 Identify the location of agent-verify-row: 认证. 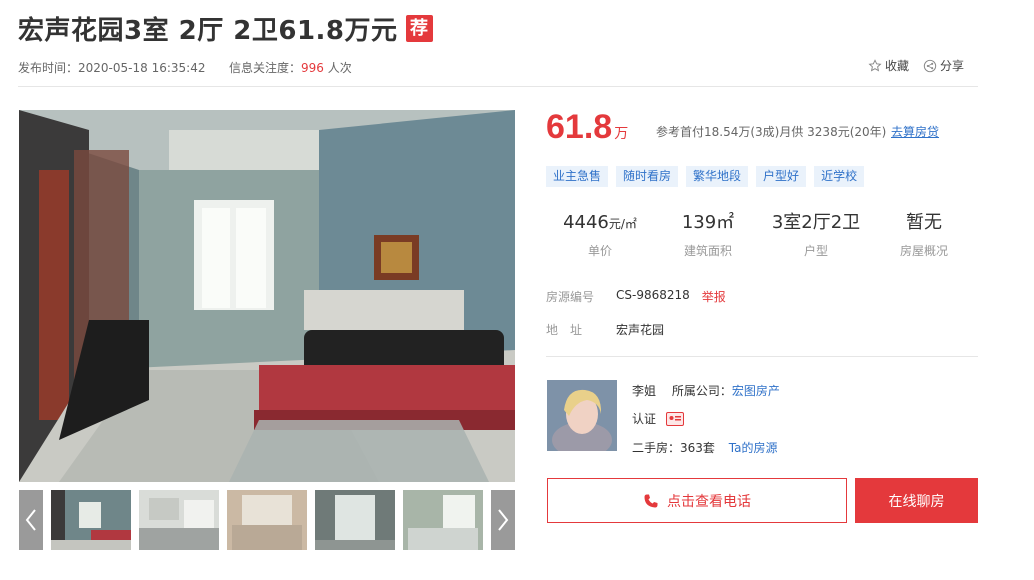
(658, 418).